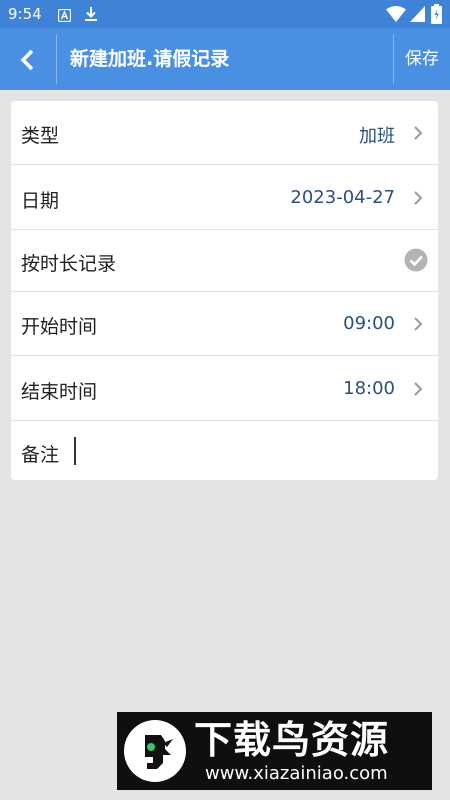 This screenshot has width=450, height=800. I want to click on note-input, so click(251, 450).